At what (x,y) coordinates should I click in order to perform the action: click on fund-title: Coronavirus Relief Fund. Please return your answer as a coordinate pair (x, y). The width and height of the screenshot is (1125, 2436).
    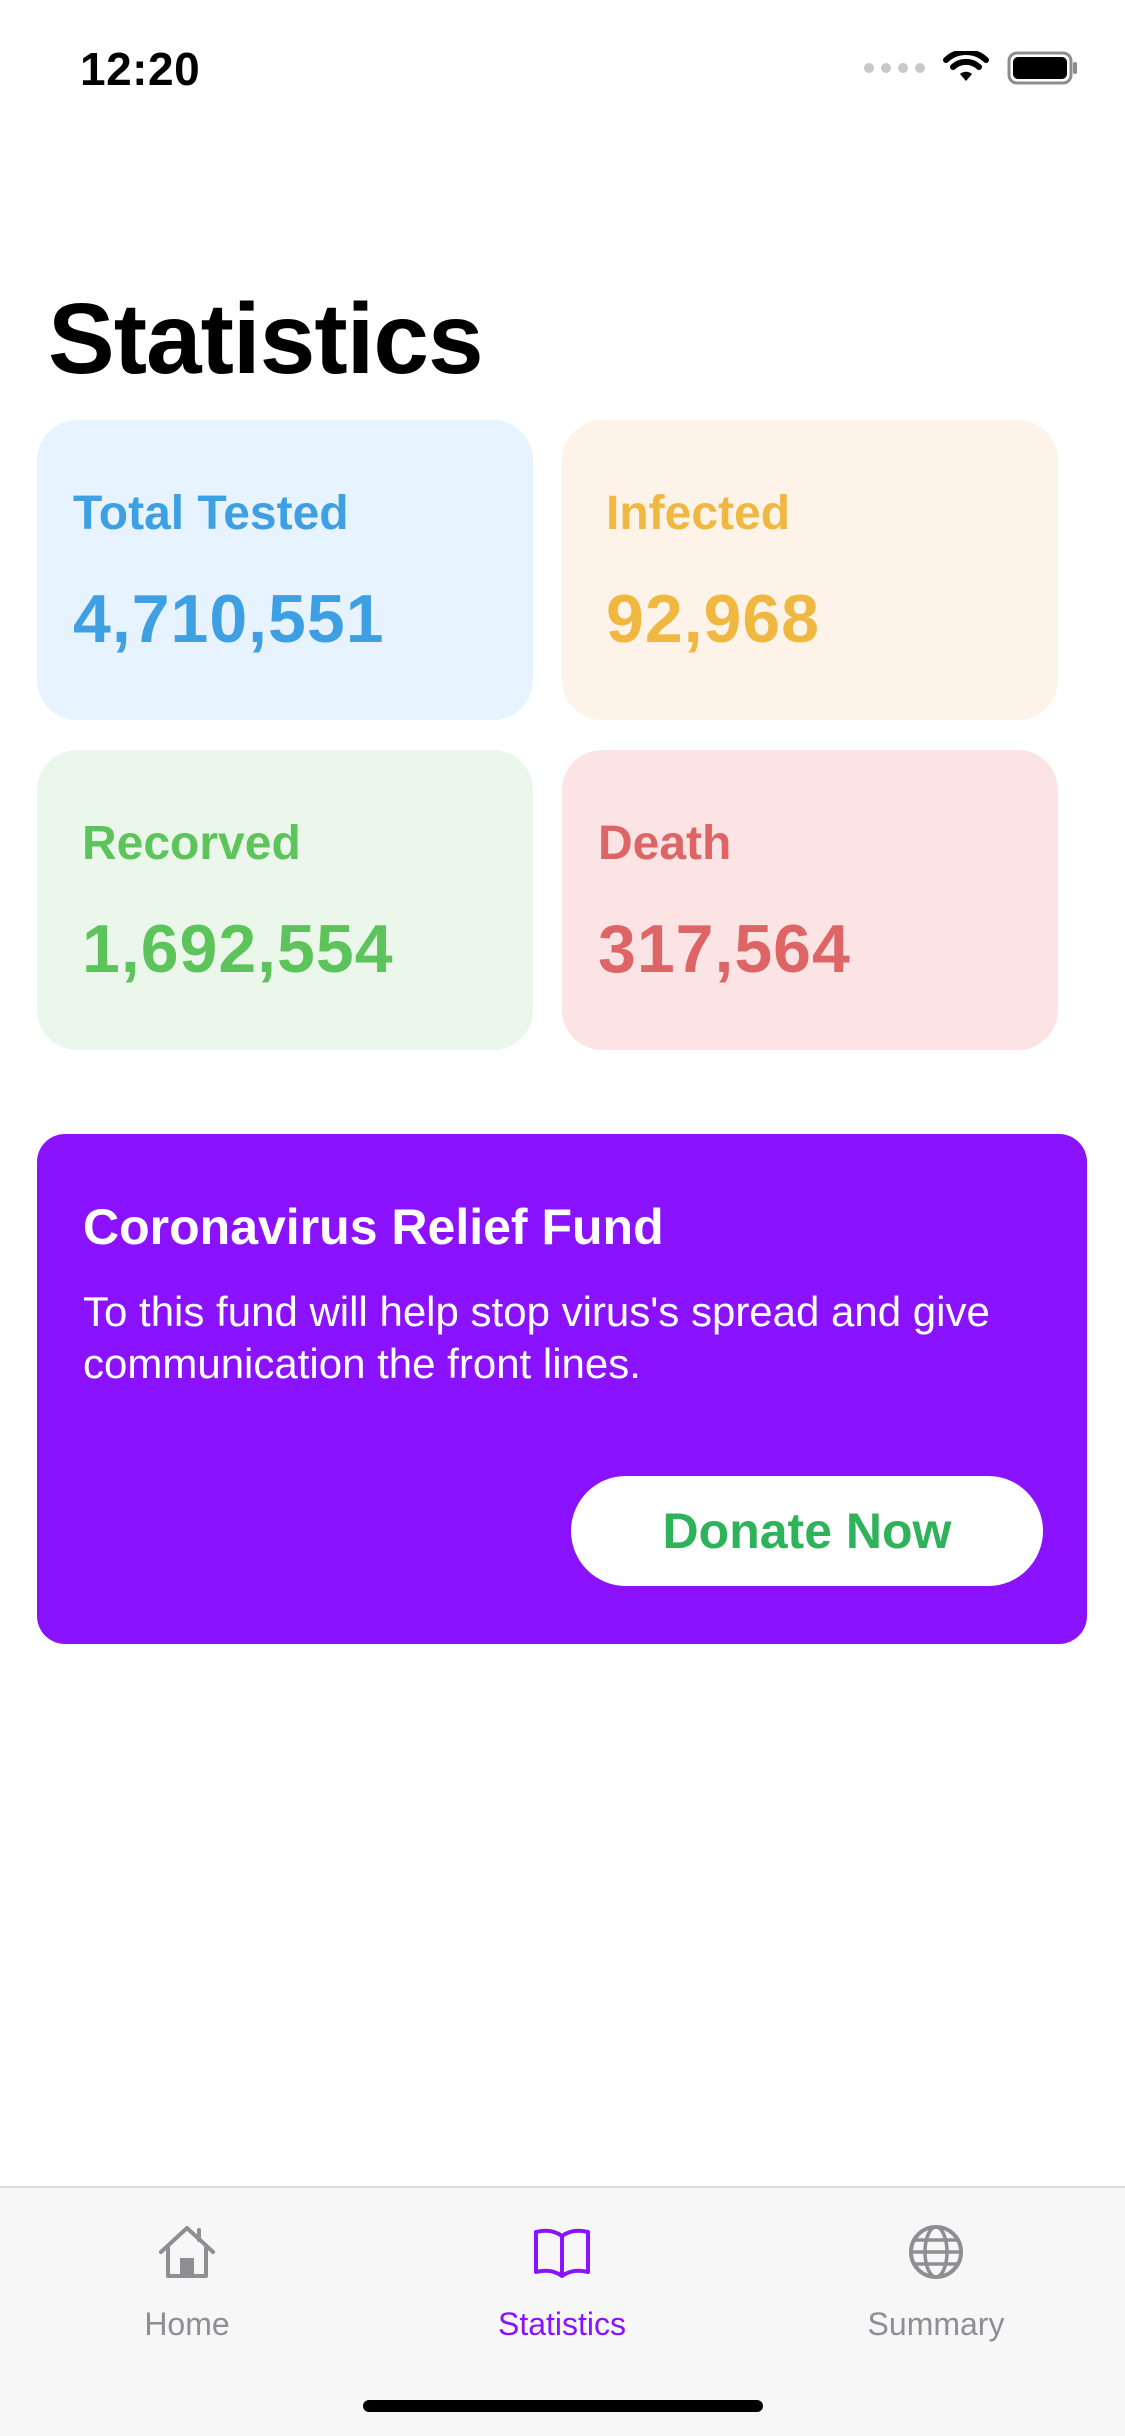
    Looking at the image, I should click on (373, 1227).